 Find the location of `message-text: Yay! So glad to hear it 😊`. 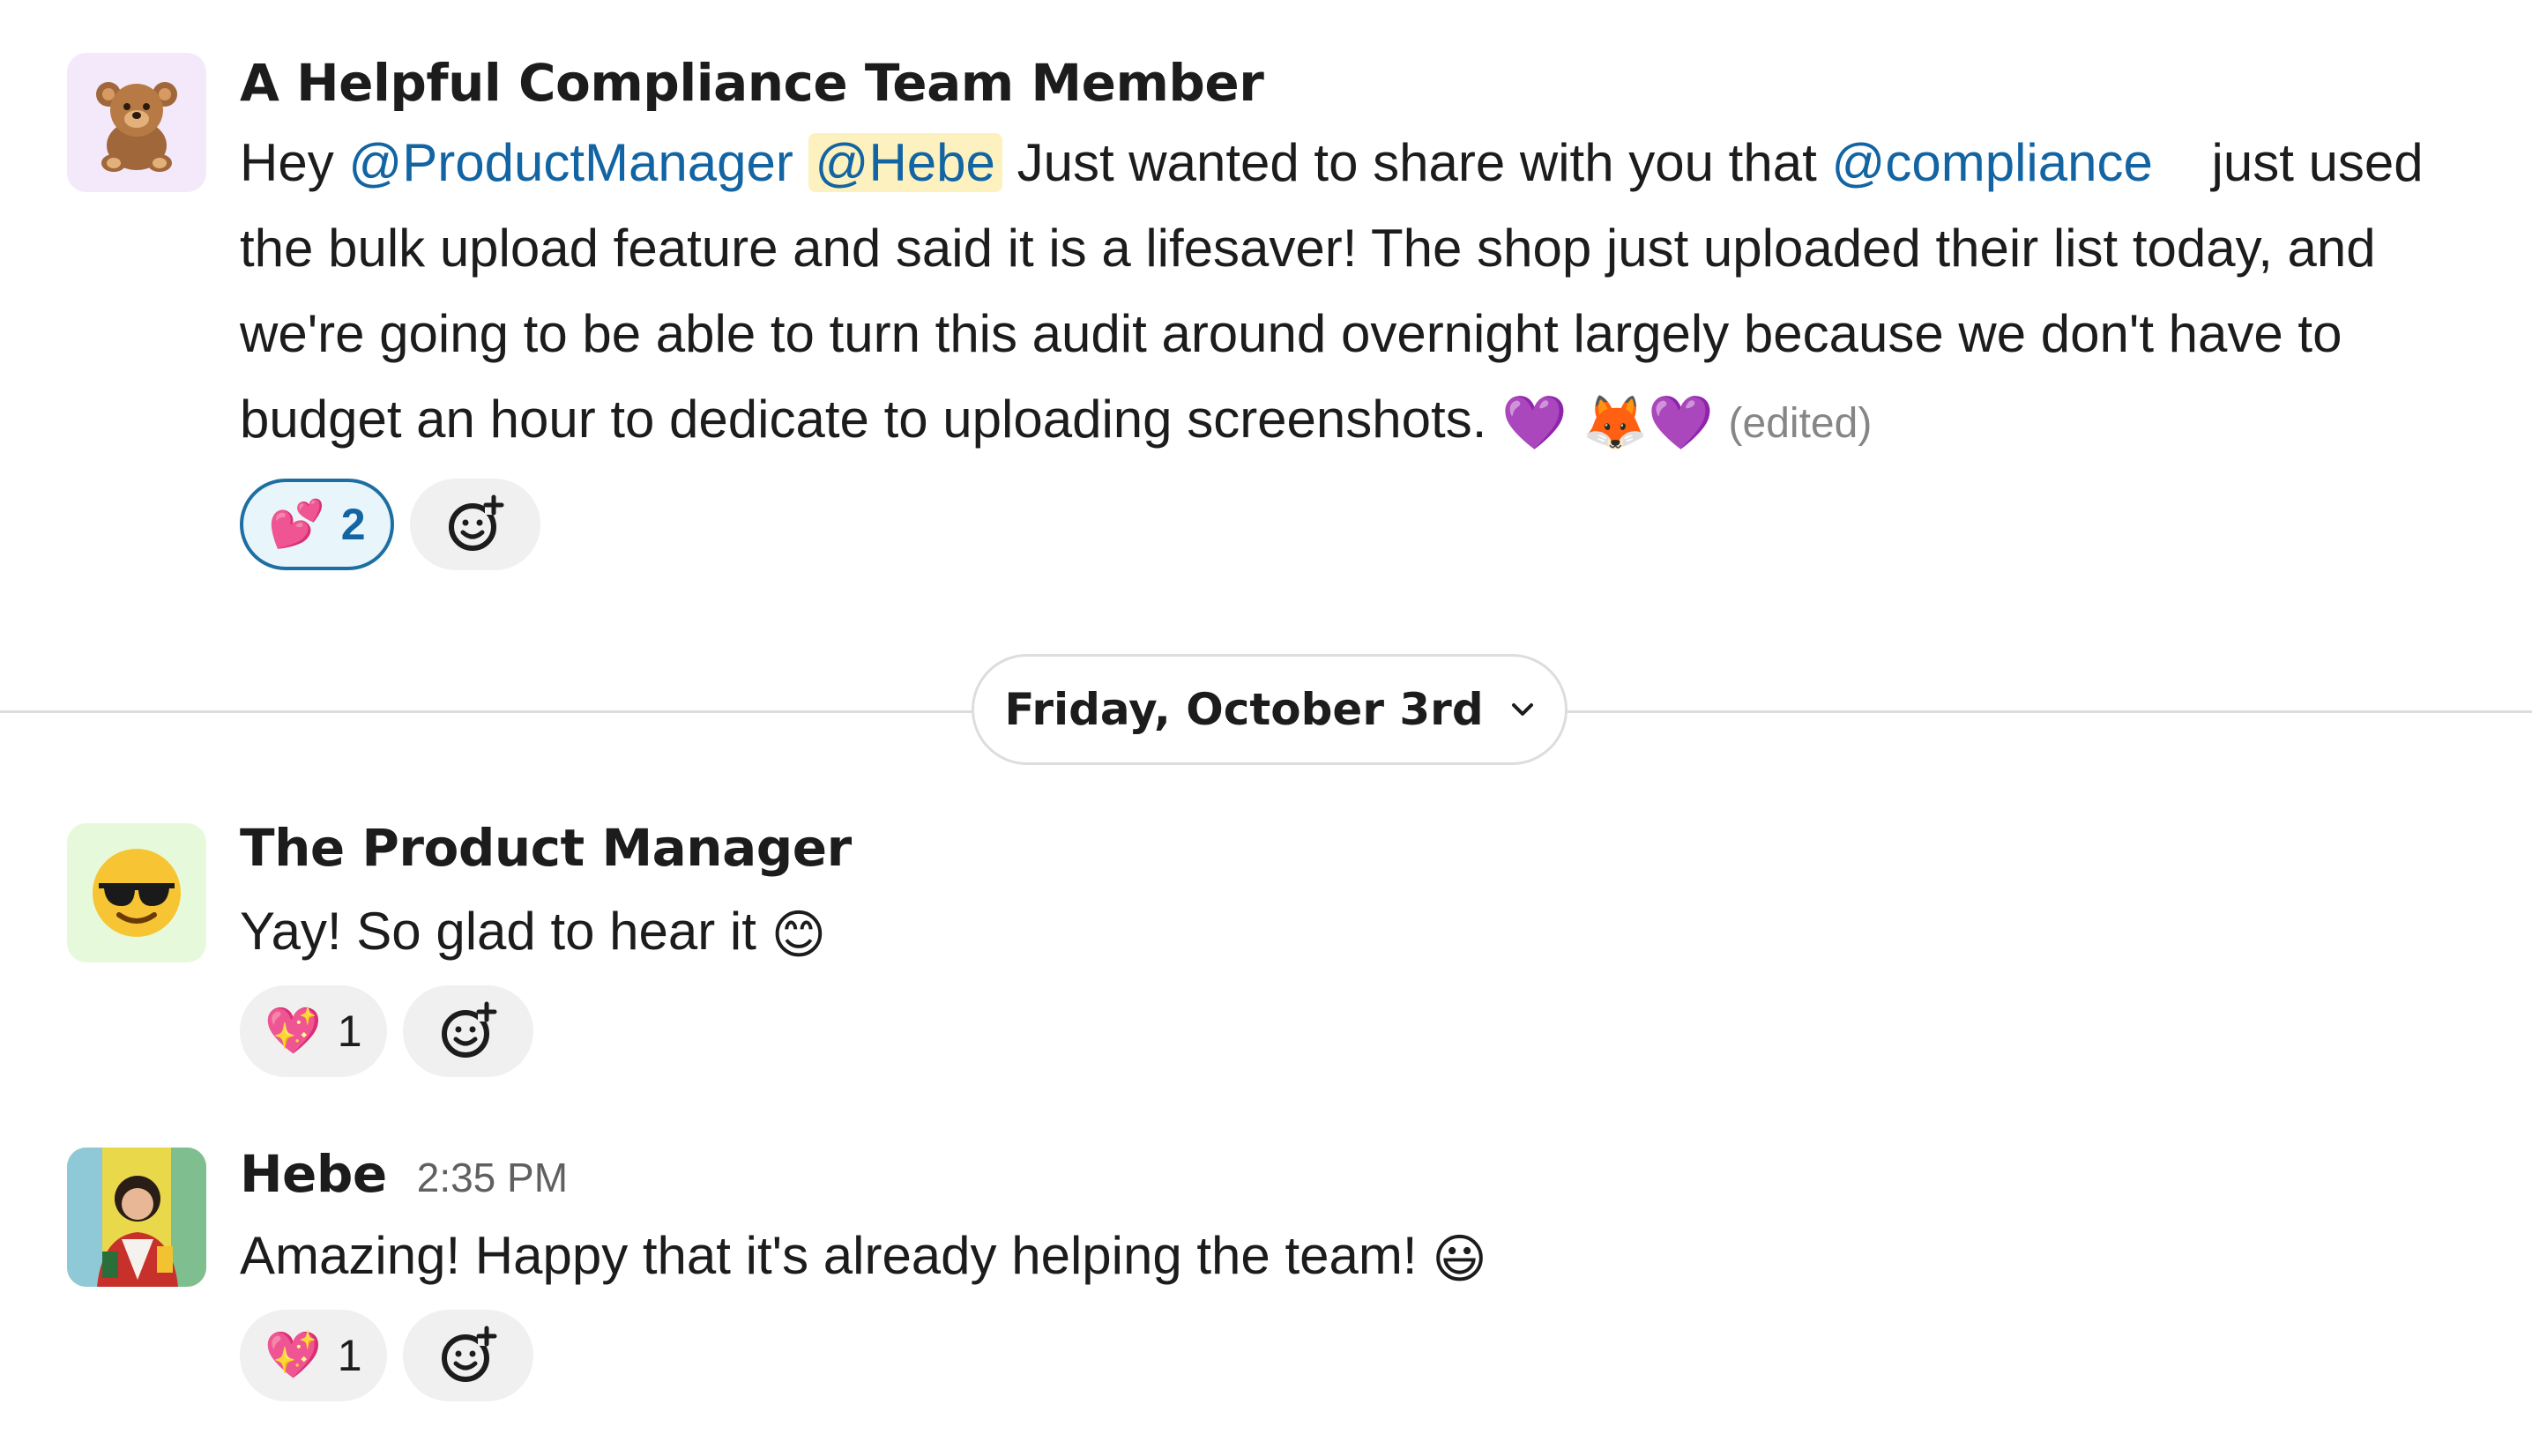

message-text: Yay! So glad to hear it 😊 is located at coordinates (1360, 933).